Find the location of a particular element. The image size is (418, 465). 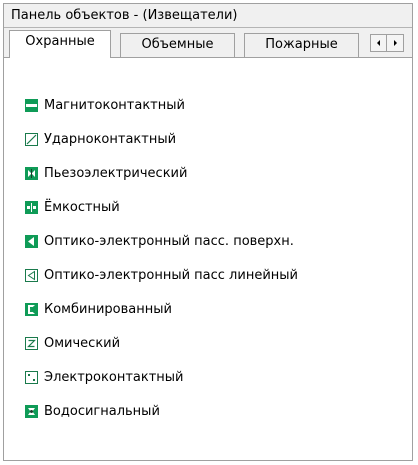

list-item-label: Водосигнальный is located at coordinates (102, 411).